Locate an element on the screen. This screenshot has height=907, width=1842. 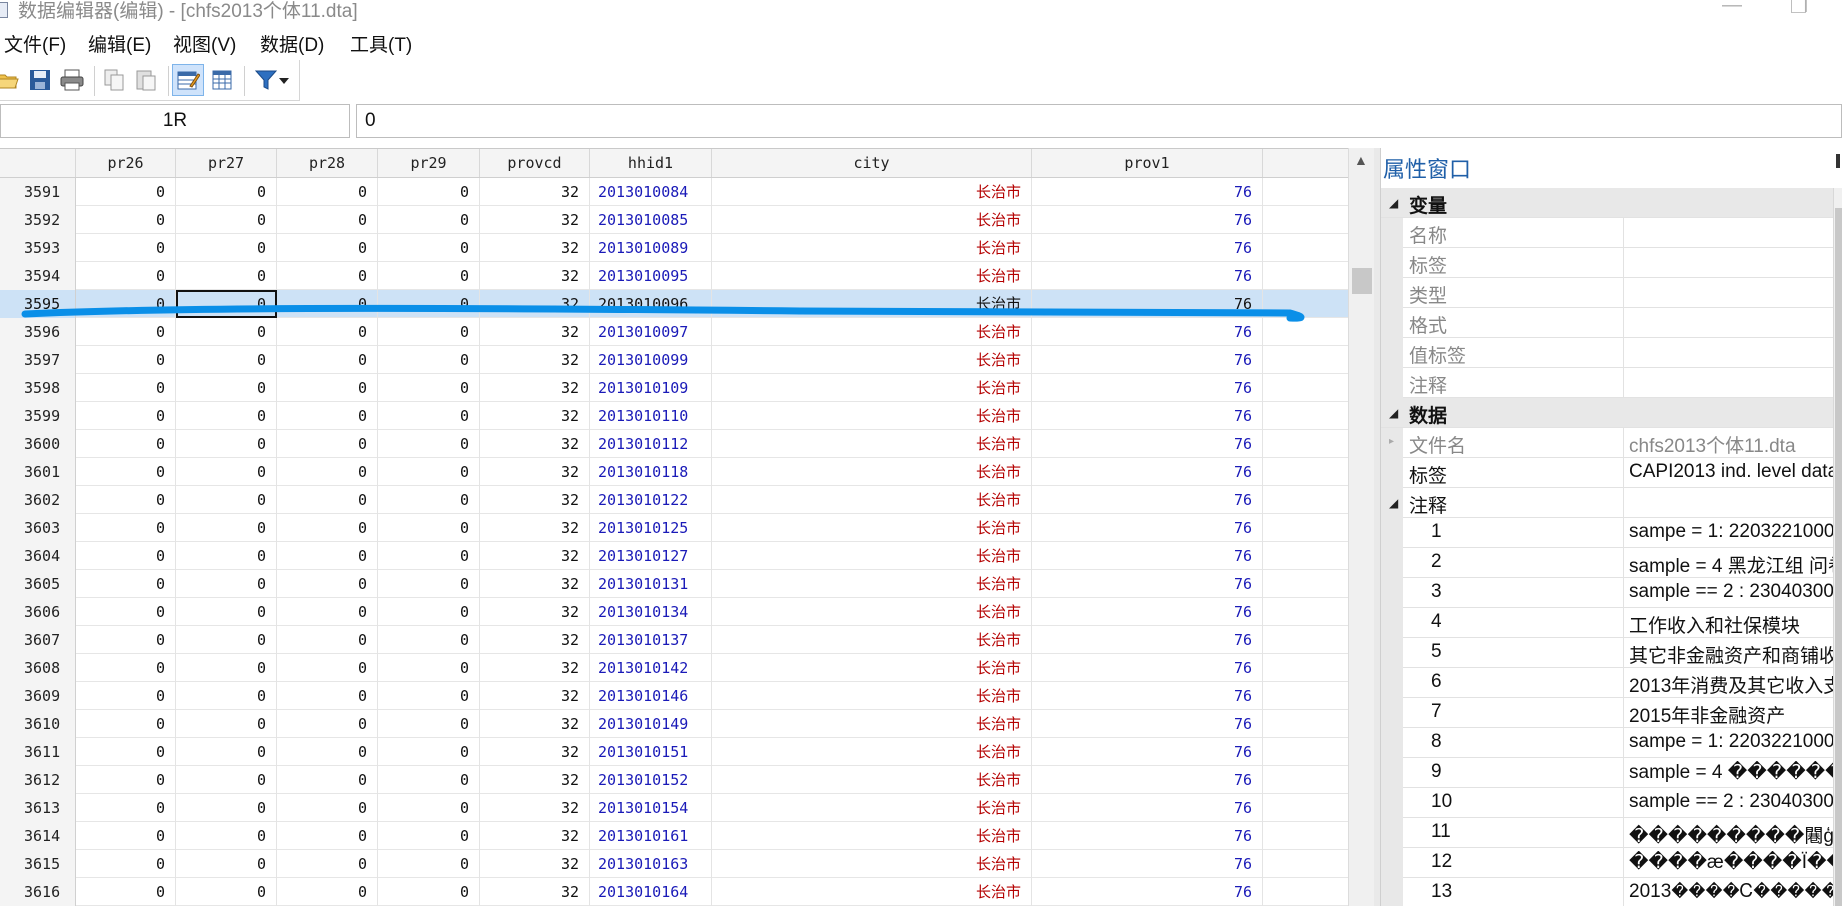
variable-property-row: 值标签 is located at coordinates (1607, 353).